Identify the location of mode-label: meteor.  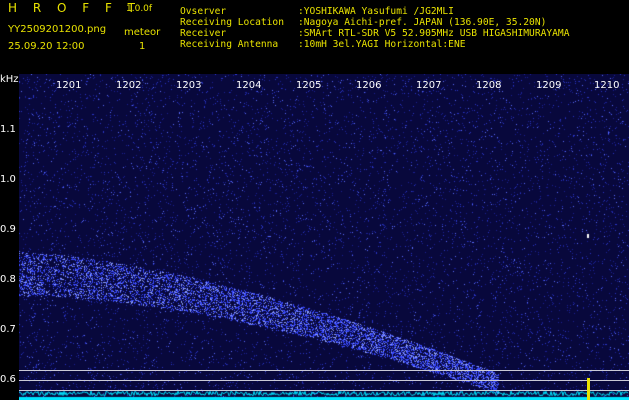
(142, 32).